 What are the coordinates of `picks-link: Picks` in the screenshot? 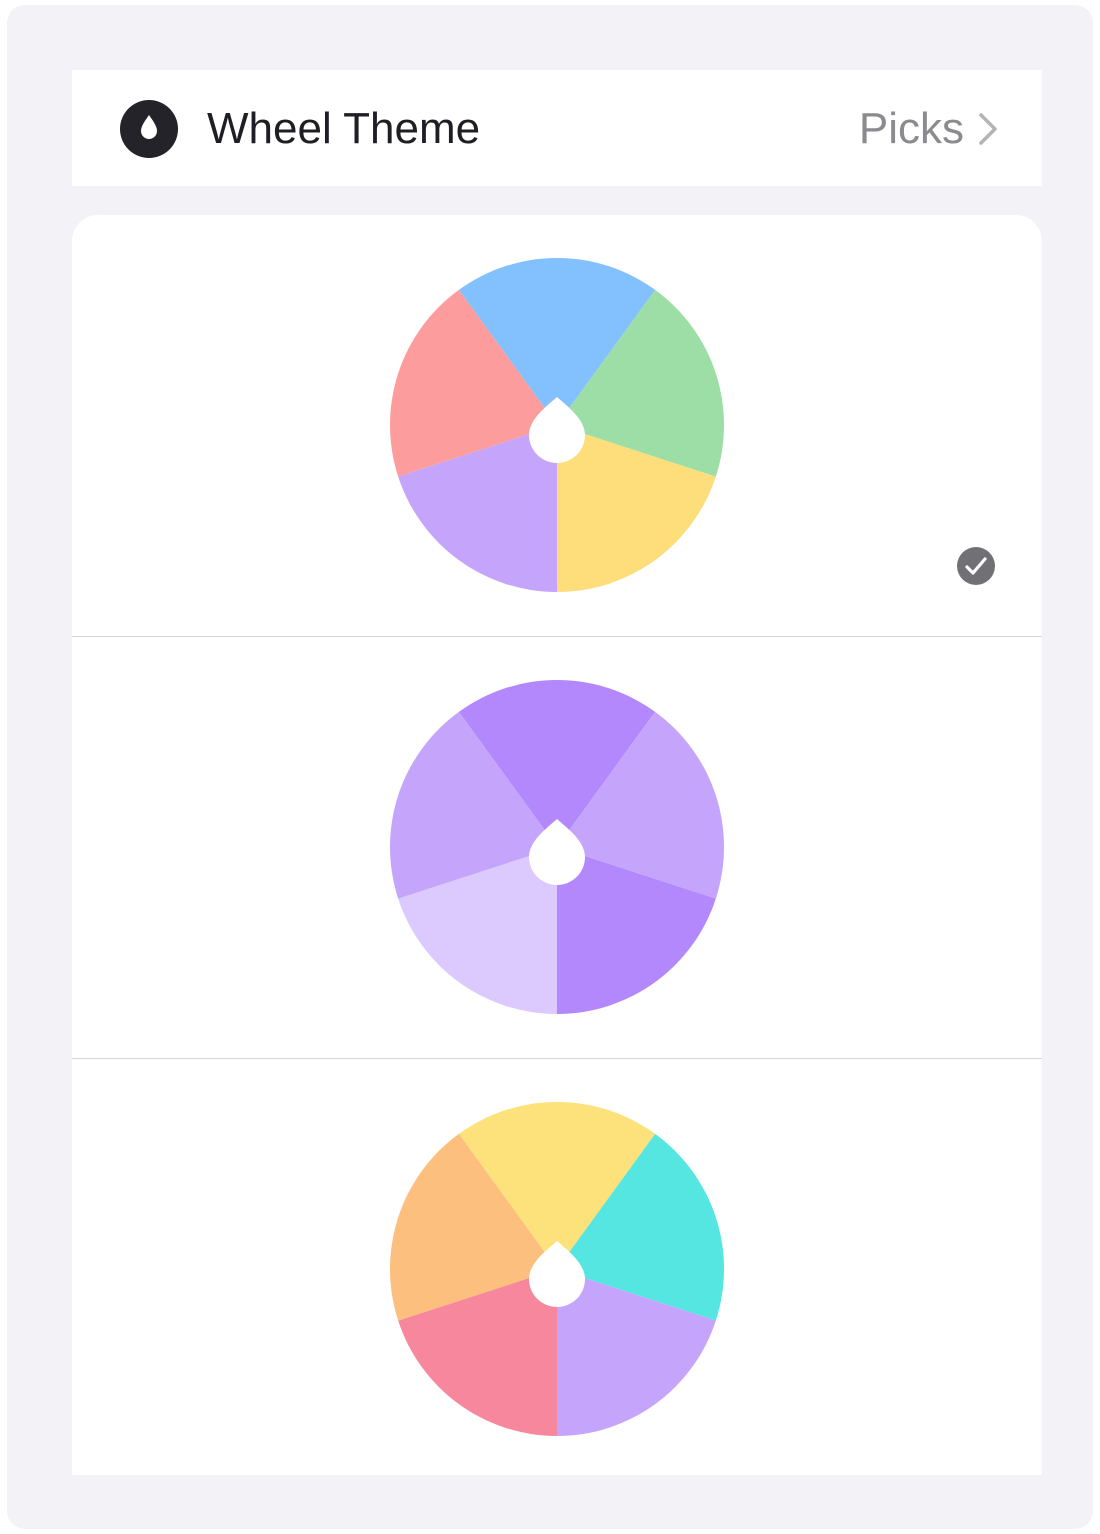 It's located at (928, 129).